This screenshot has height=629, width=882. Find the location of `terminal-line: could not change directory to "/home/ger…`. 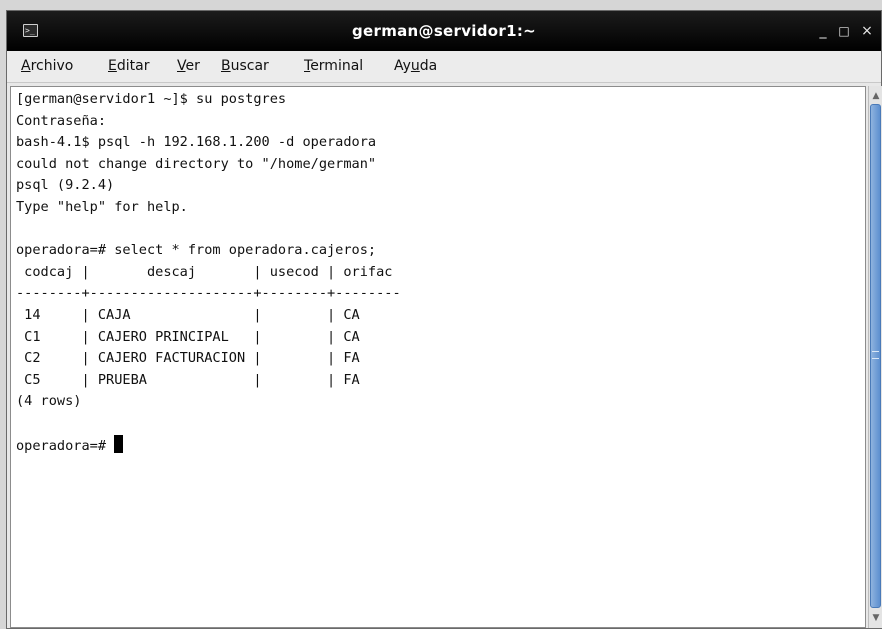

terminal-line: could not change directory to "/home/ger… is located at coordinates (196, 163).